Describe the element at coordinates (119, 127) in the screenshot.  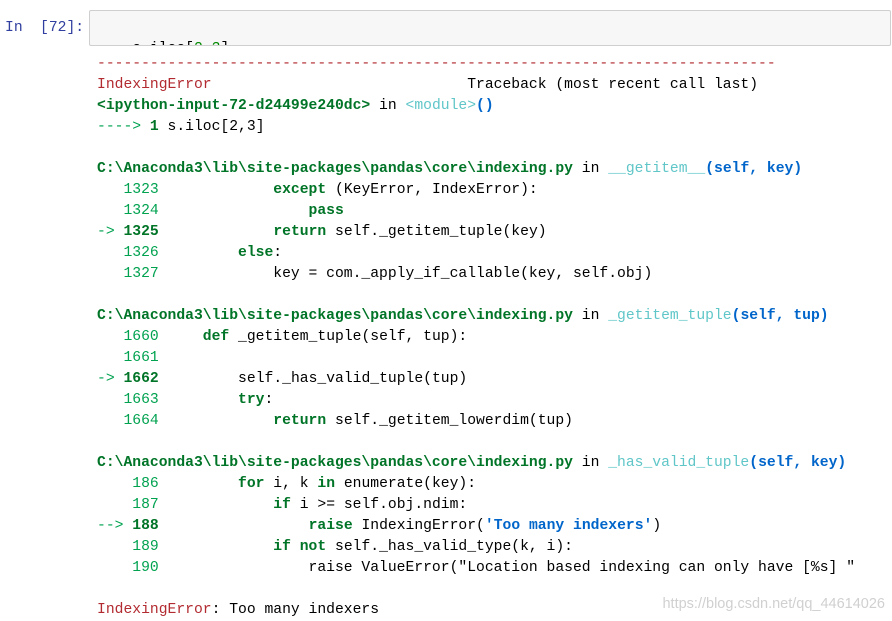
I see `arrow-marker: ---->` at that location.